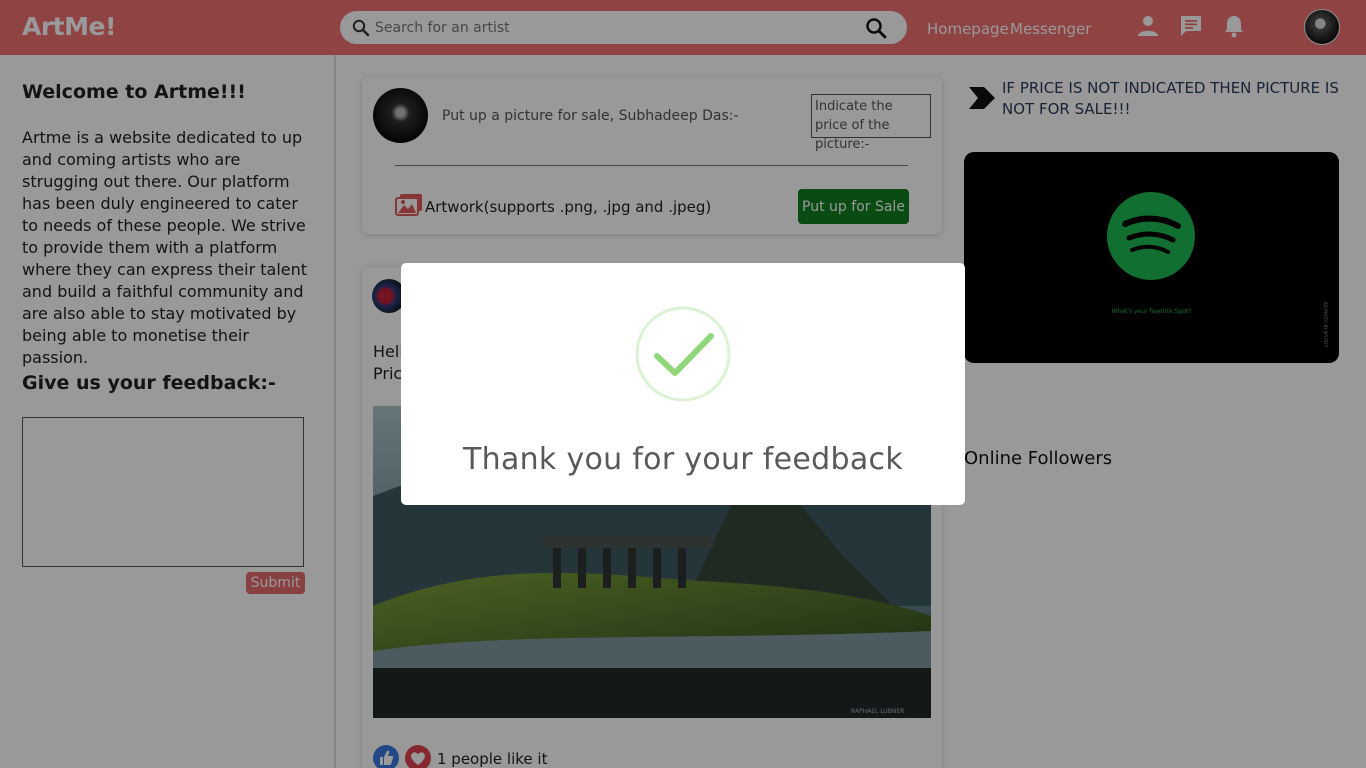 Image resolution: width=1366 pixels, height=768 pixels. I want to click on check-circle-icon, so click(683, 356).